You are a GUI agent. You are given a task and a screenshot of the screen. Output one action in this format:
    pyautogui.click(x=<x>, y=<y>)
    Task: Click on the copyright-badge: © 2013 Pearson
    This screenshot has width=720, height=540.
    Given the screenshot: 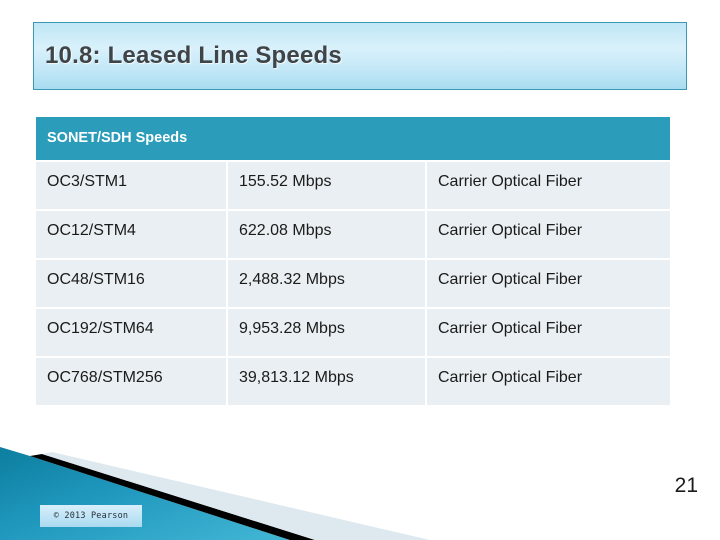 What is the action you would take?
    pyautogui.click(x=91, y=516)
    